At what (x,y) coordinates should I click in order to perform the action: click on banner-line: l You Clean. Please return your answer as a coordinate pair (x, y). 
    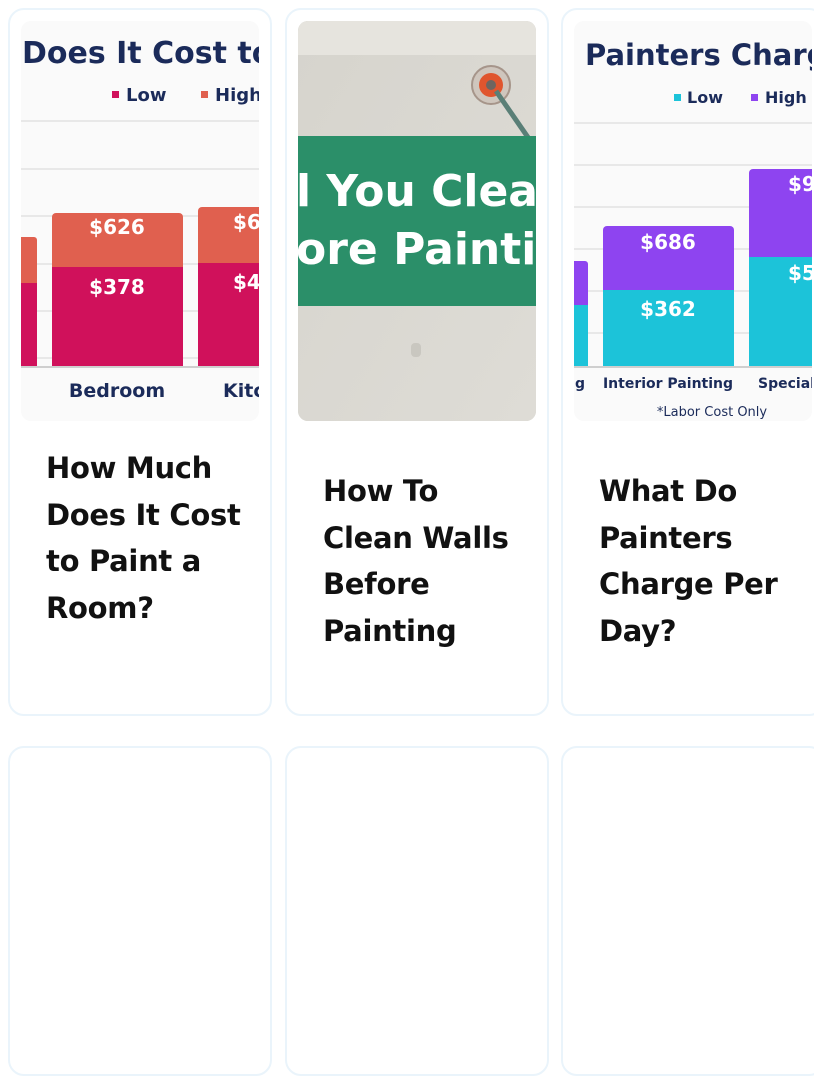
    Looking at the image, I should click on (417, 191).